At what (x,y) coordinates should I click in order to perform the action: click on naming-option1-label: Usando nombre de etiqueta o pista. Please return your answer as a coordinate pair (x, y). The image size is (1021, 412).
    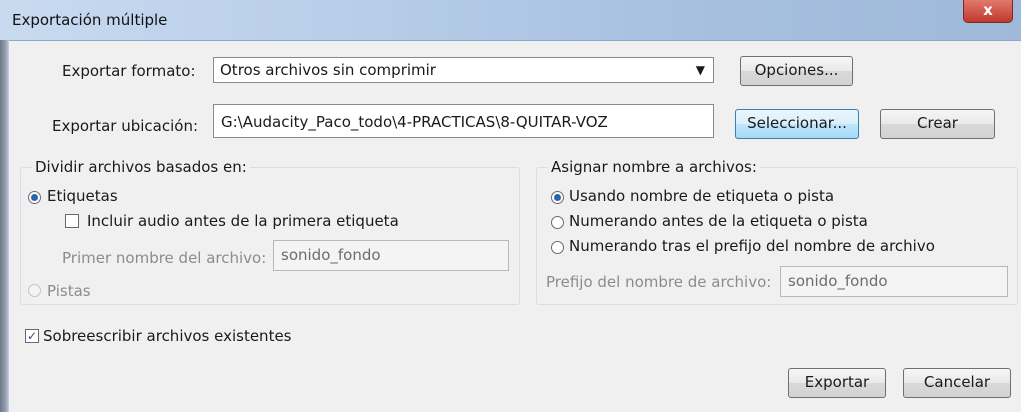
    Looking at the image, I should click on (702, 196).